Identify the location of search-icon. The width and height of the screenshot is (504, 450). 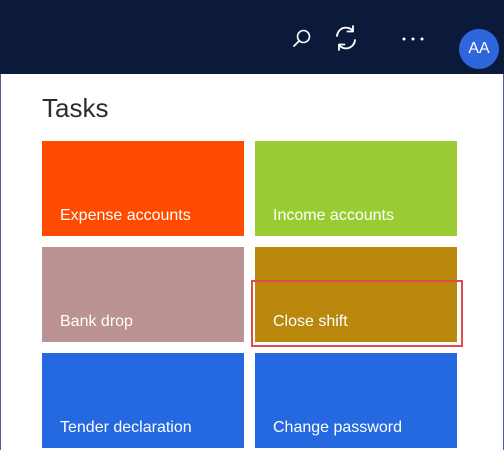
(302, 38).